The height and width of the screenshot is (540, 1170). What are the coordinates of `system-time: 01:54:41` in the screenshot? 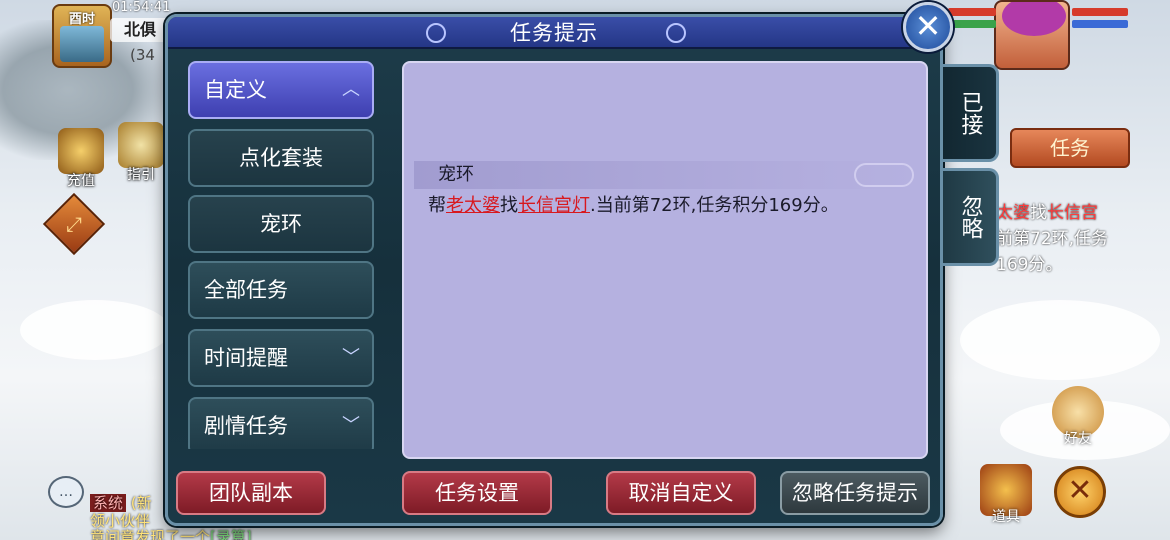 It's located at (141, 7).